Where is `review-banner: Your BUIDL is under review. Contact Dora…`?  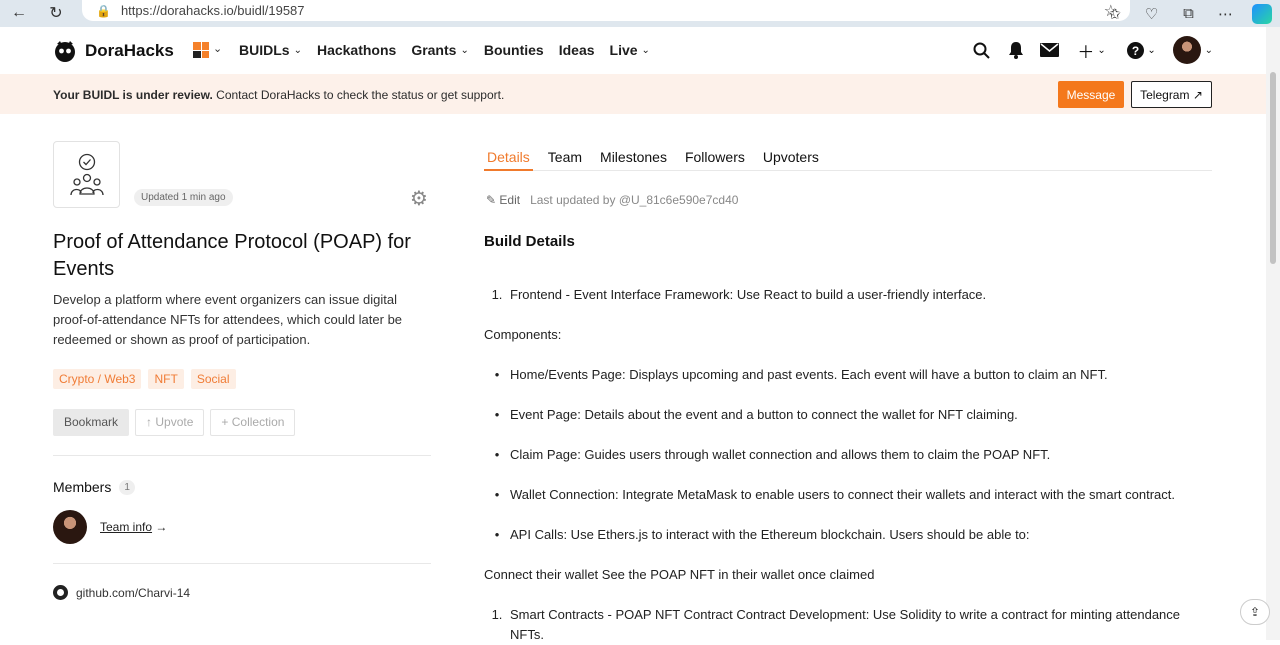
review-banner: Your BUIDL is under review. Contact Dora… is located at coordinates (633, 94).